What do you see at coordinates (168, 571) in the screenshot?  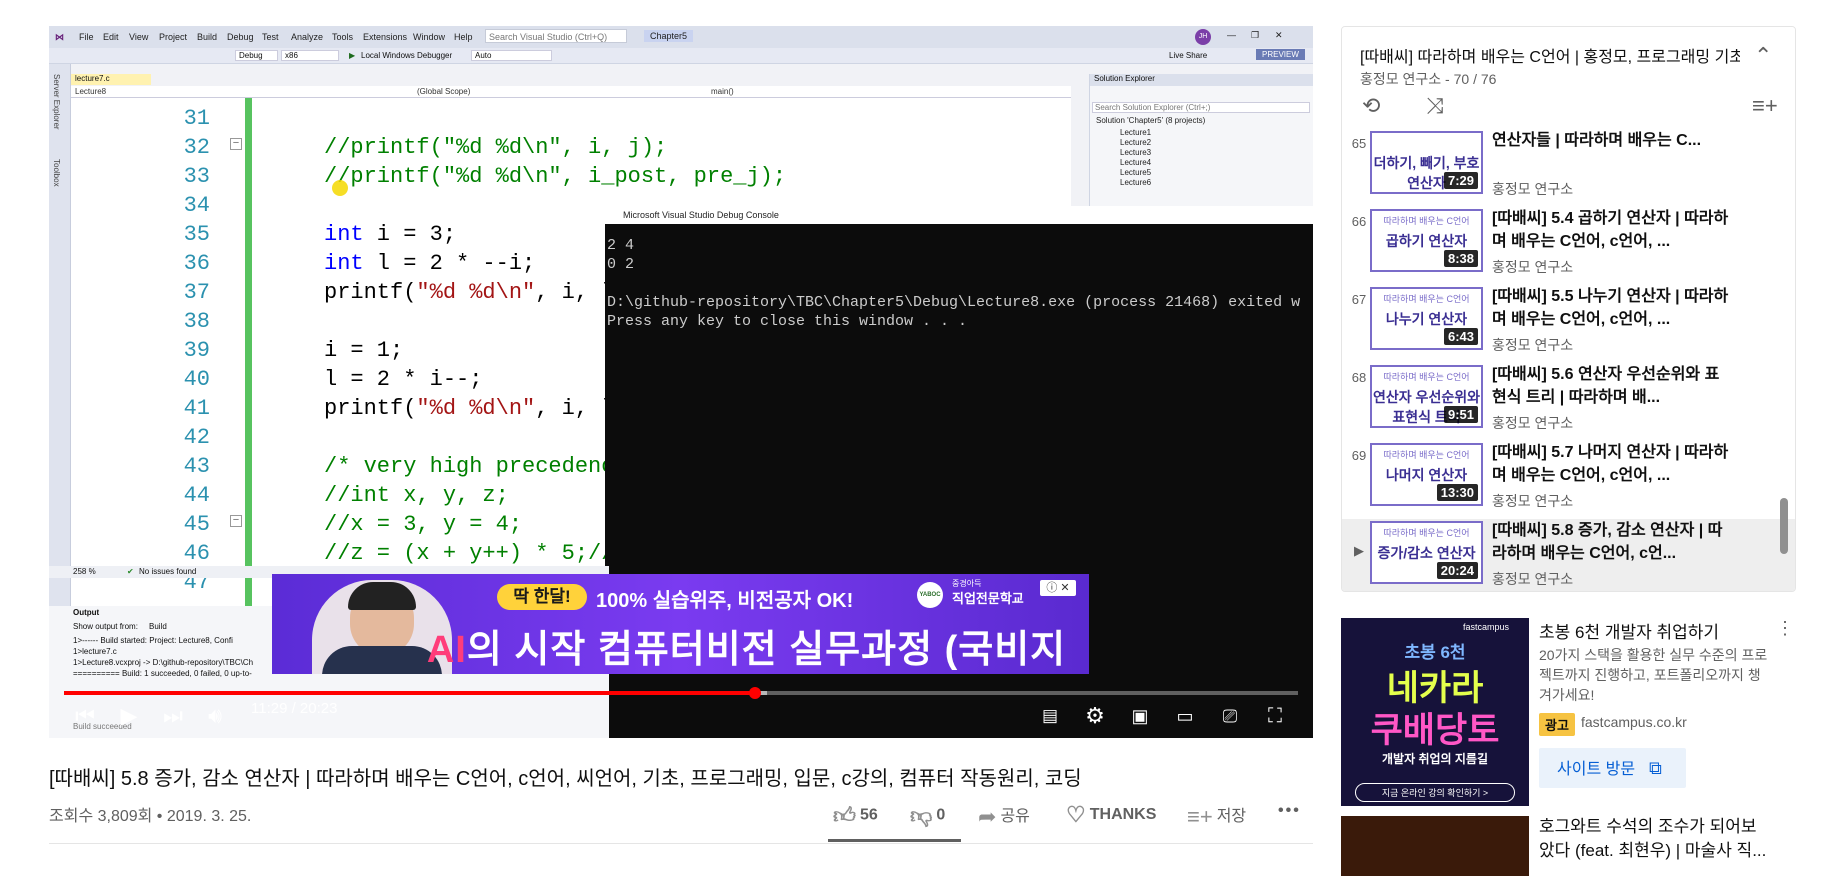 I see `issues-label: No issues found` at bounding box center [168, 571].